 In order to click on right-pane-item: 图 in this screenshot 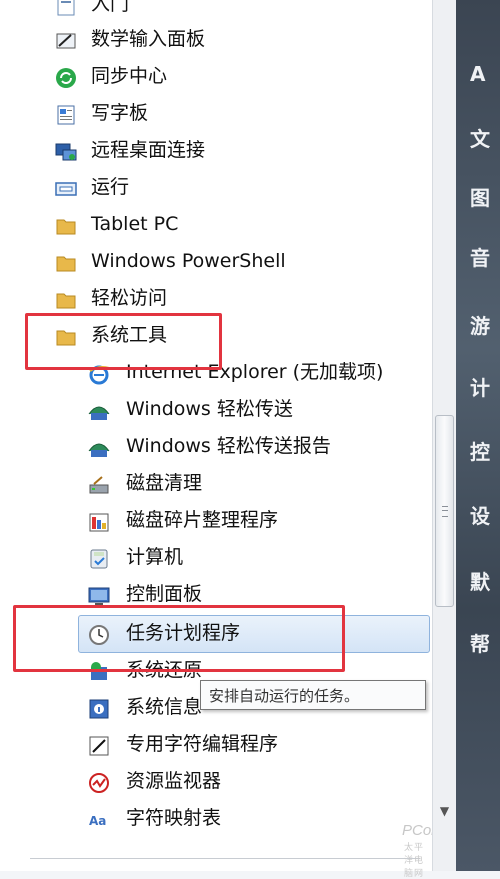, I will do `click(485, 196)`.